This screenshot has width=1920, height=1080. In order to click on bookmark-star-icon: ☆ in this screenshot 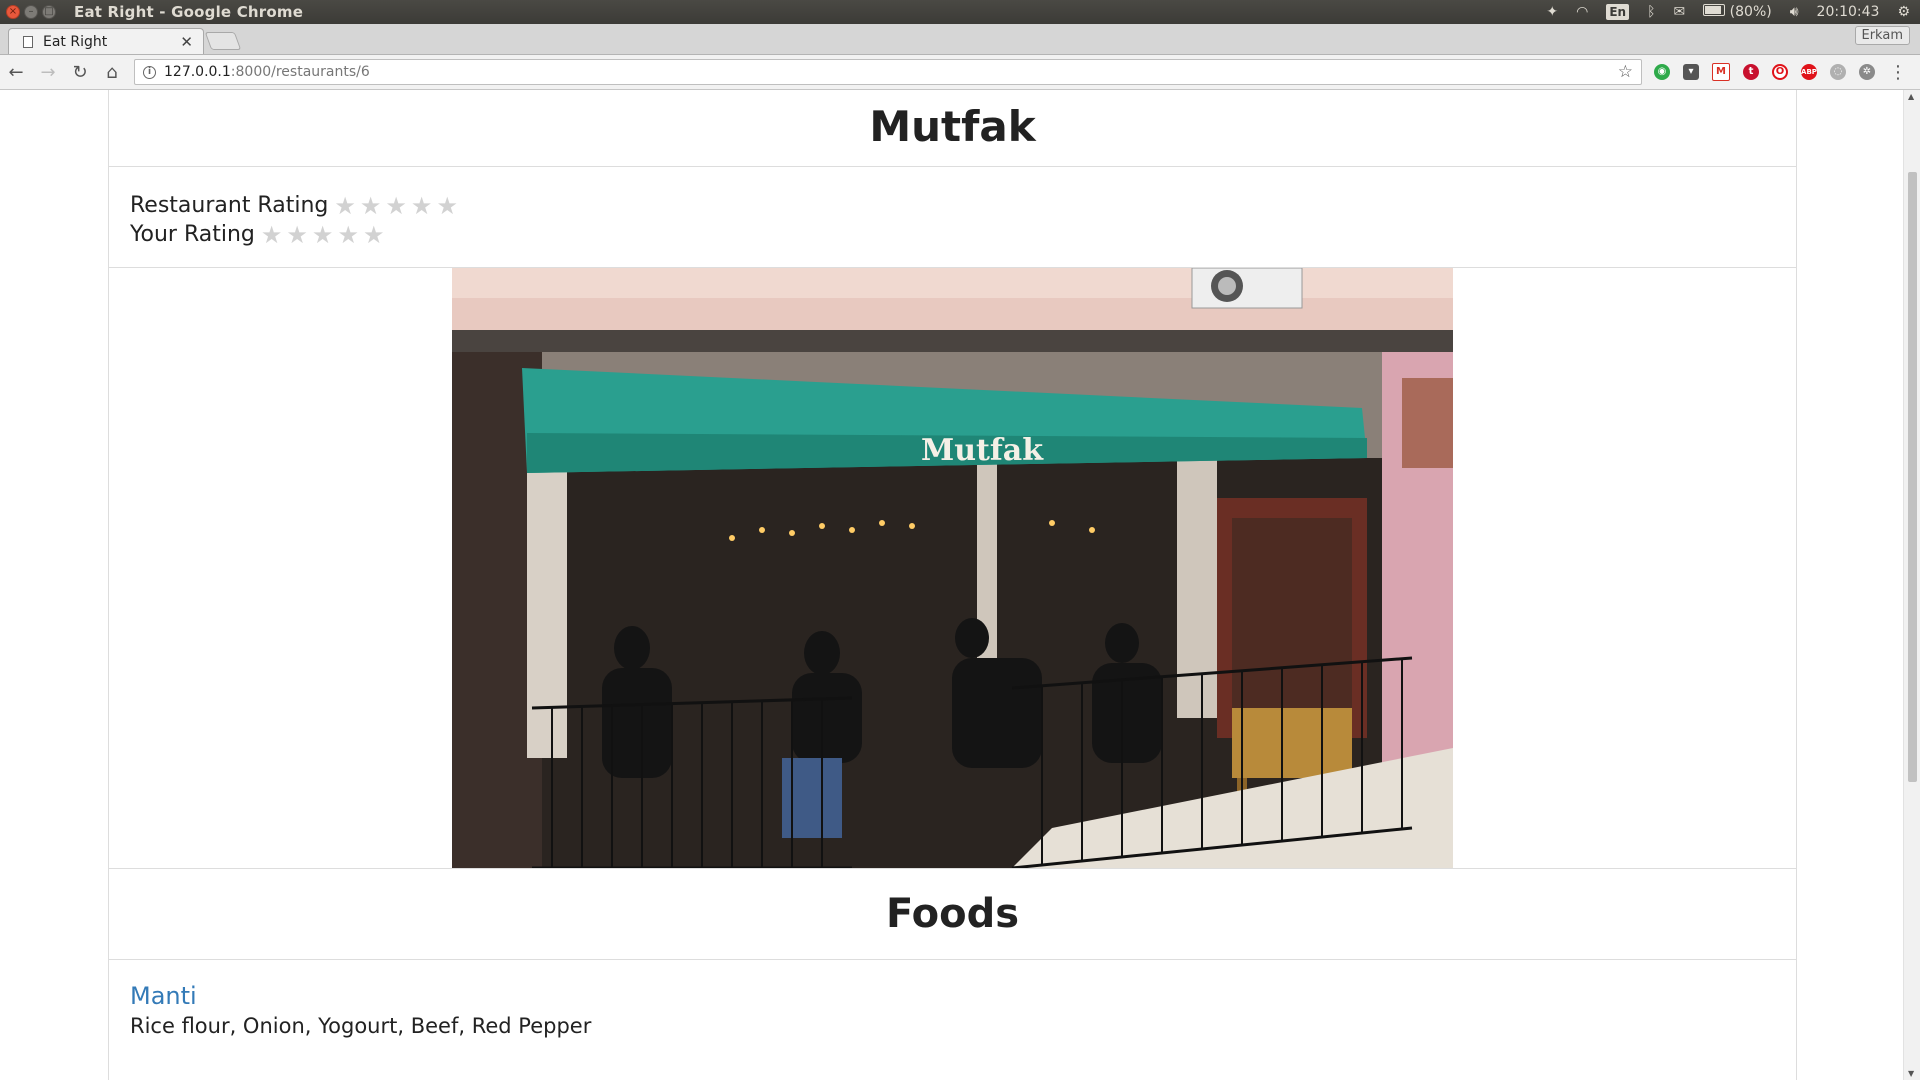, I will do `click(1625, 72)`.